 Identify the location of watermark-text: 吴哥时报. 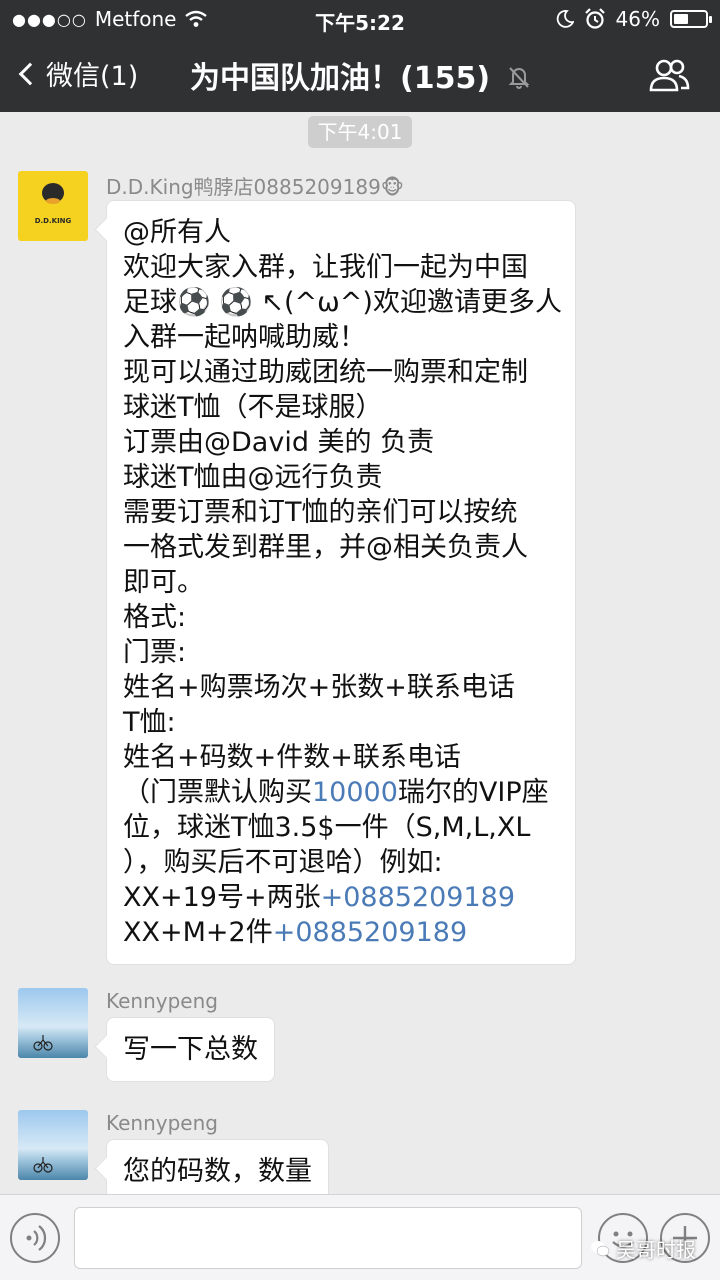
(656, 1250).